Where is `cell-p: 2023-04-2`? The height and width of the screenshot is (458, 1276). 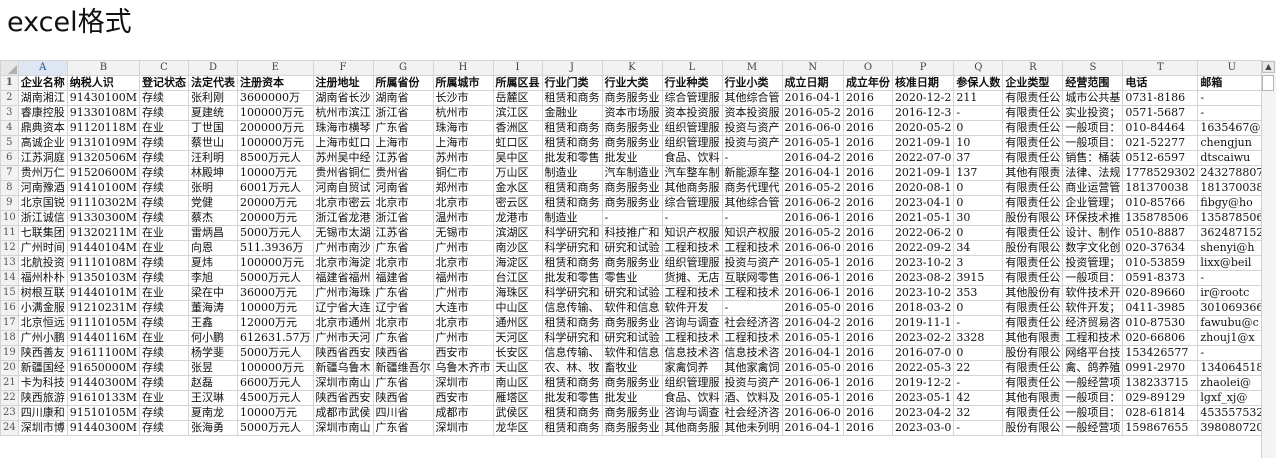
cell-p: 2023-04-2 is located at coordinates (923, 413).